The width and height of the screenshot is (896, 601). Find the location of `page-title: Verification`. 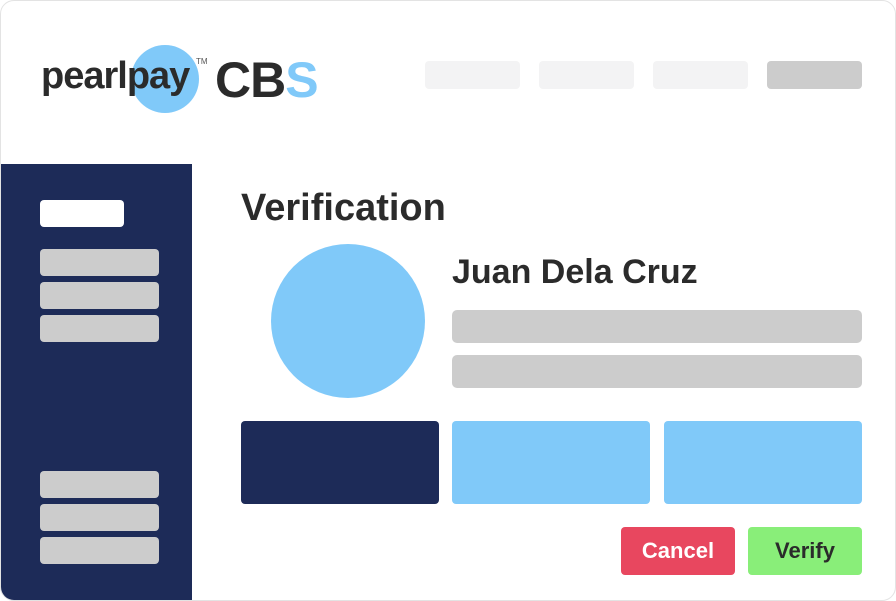

page-title: Verification is located at coordinates (343, 208).